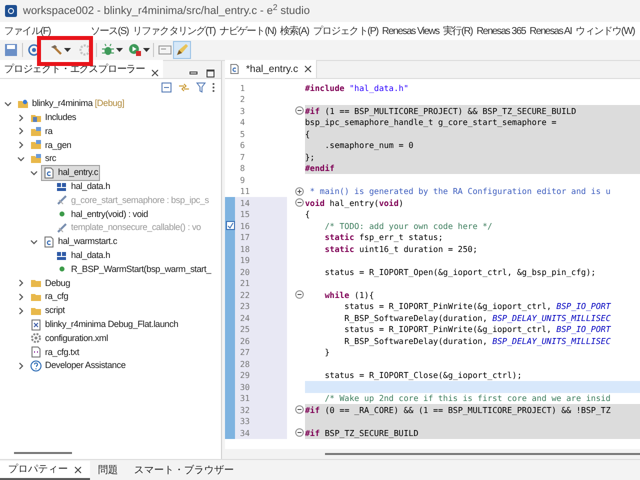 This screenshot has height=480, width=640. What do you see at coordinates (244, 398) in the screenshot?
I see `line-number: 31` at bounding box center [244, 398].